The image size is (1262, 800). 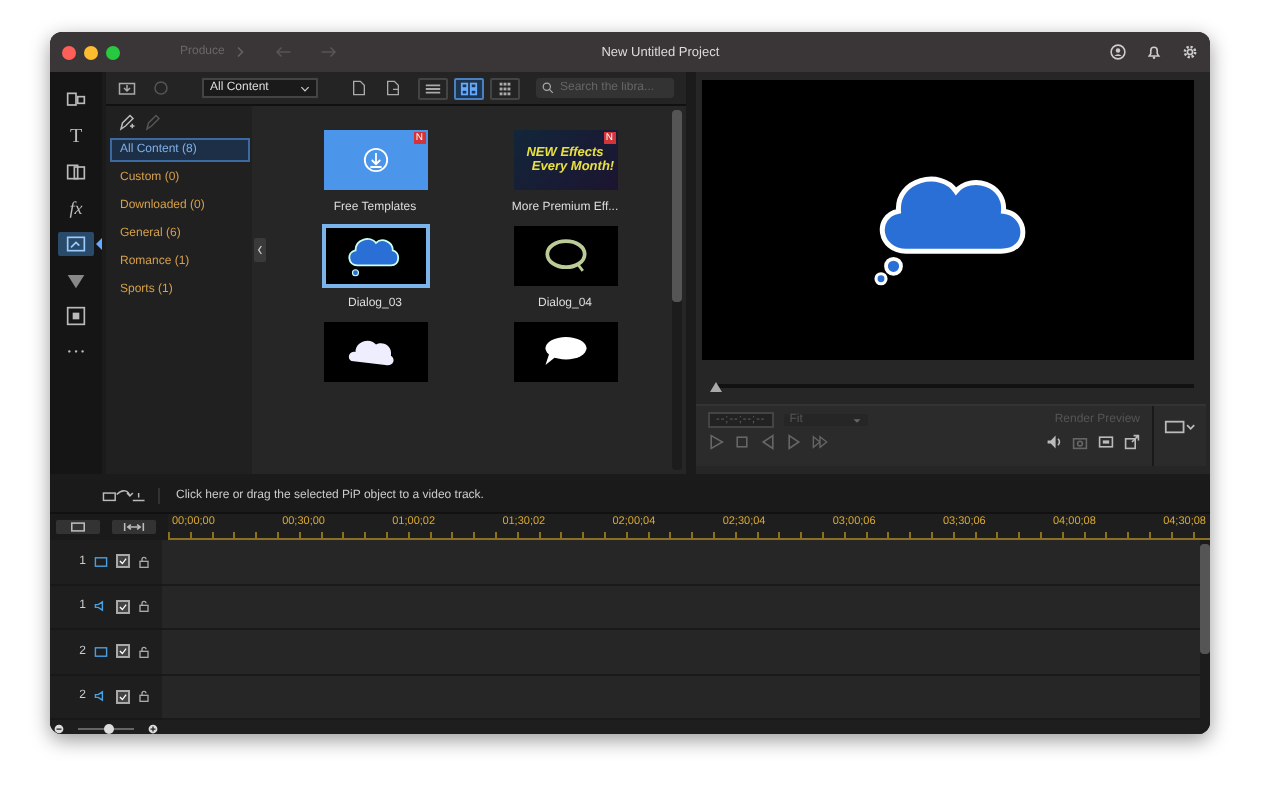 What do you see at coordinates (241, 52) in the screenshot?
I see `chevron-right-icon` at bounding box center [241, 52].